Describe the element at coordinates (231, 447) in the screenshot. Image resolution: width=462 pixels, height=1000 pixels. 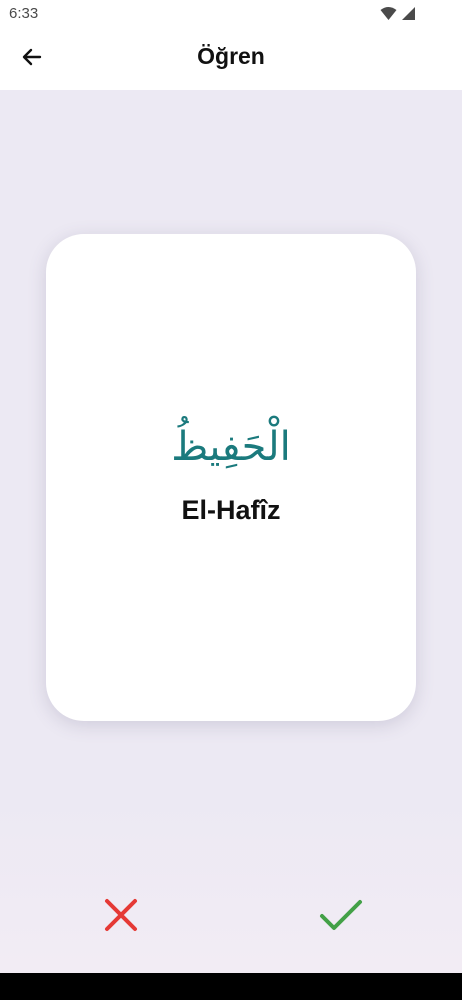
I see `arabic-name: الْحَفِيظُ` at that location.